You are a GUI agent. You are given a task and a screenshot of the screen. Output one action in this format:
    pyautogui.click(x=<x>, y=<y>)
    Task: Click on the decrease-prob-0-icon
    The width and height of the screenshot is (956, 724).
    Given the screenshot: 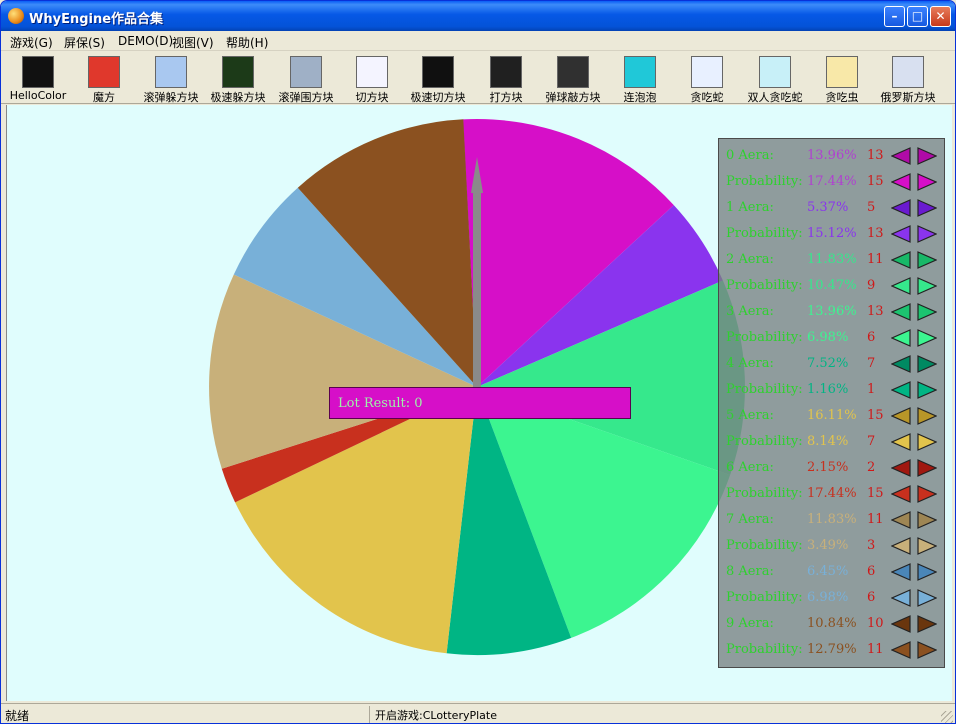 What is the action you would take?
    pyautogui.click(x=900, y=182)
    